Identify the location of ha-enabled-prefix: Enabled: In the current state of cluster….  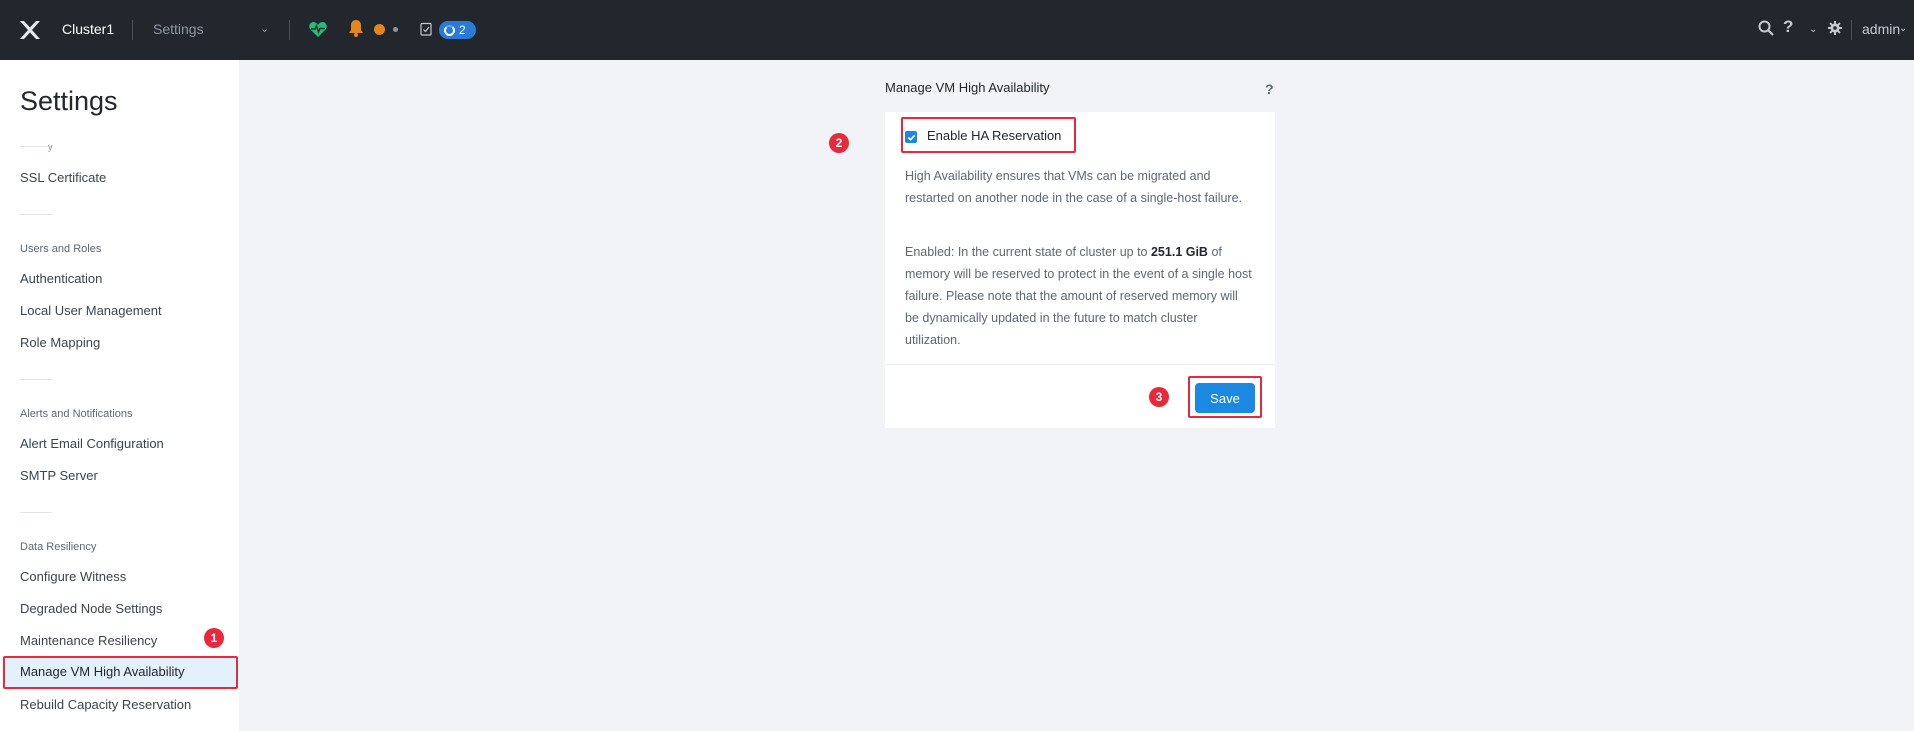
(1028, 252).